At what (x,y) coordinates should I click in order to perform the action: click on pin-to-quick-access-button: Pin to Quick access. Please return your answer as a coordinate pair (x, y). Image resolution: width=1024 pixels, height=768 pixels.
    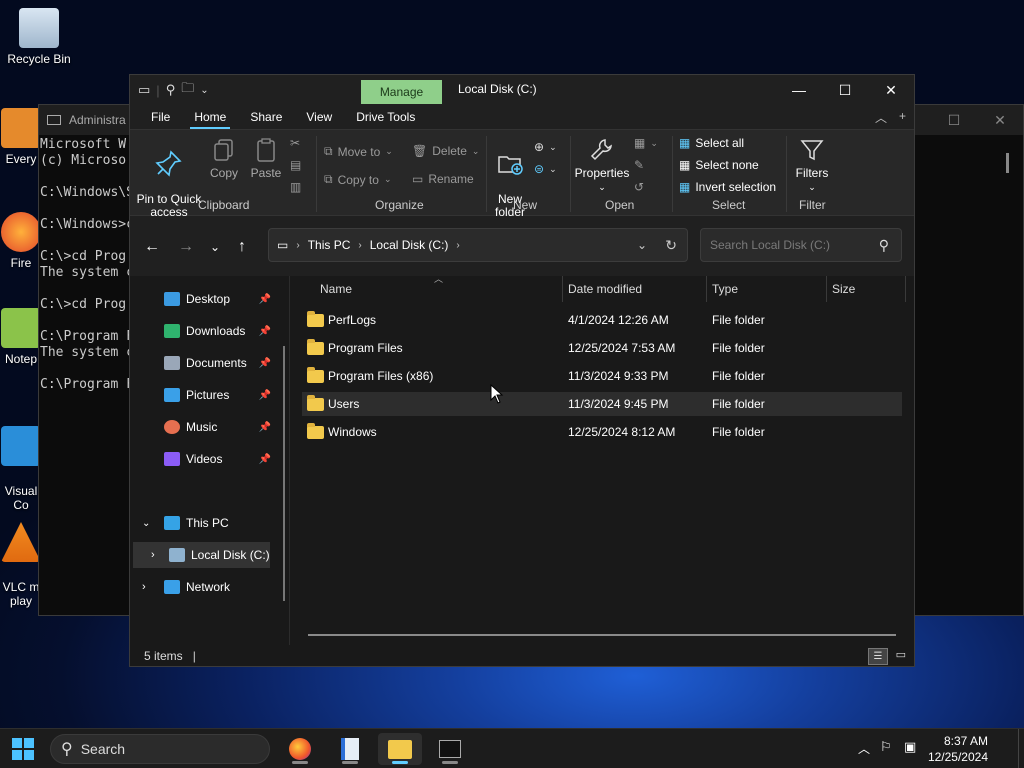
    Looking at the image, I should click on (169, 177).